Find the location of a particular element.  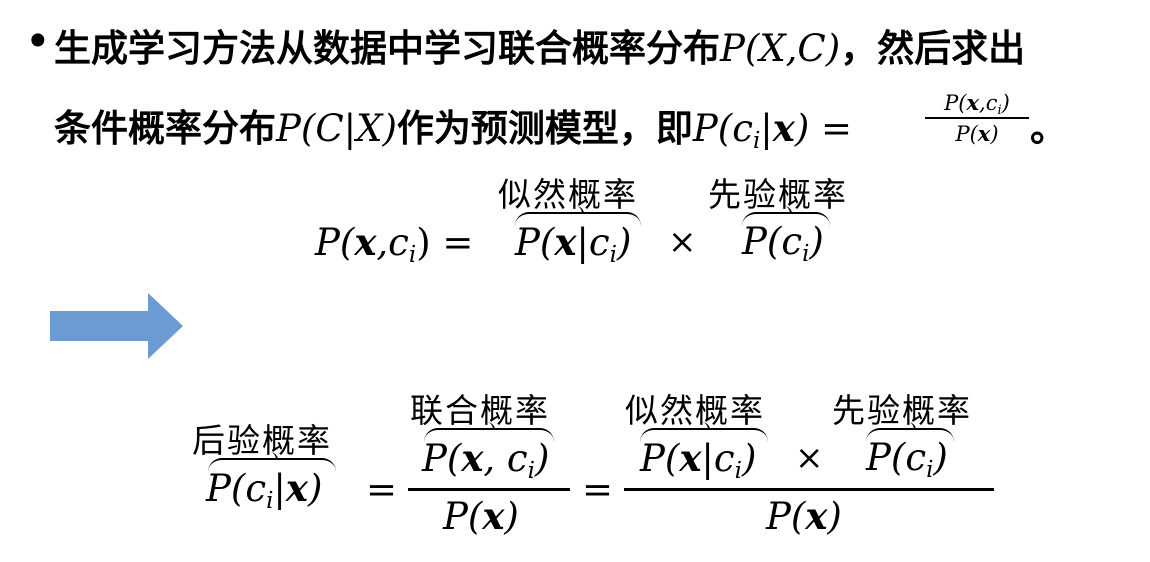

line2-math: P(C|X) is located at coordinates (336, 128).